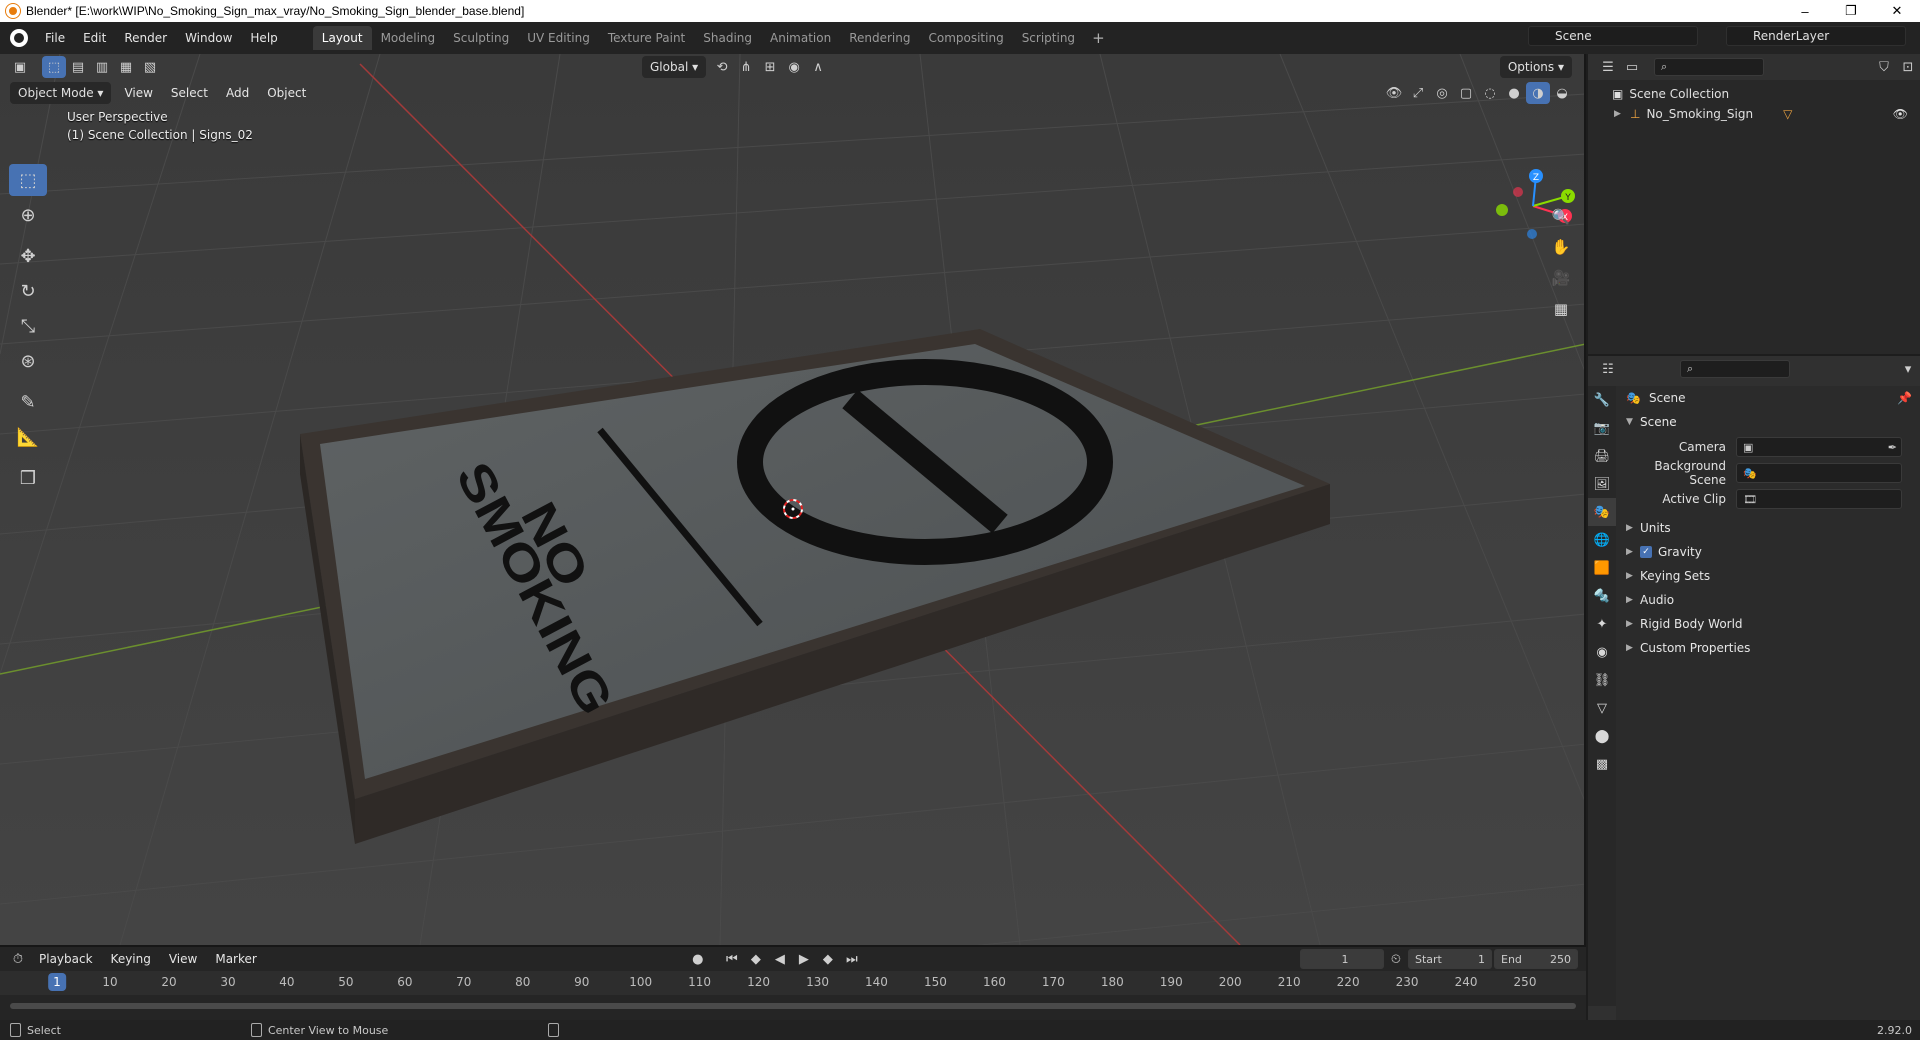 The image size is (1920, 1040). I want to click on proportional-edit-icon: ◉, so click(794, 67).